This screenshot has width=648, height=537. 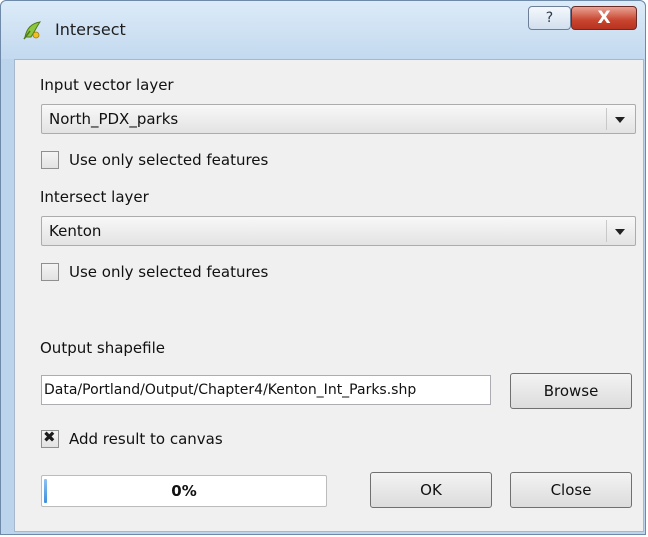 What do you see at coordinates (571, 391) in the screenshot?
I see `browse-button: Browse` at bounding box center [571, 391].